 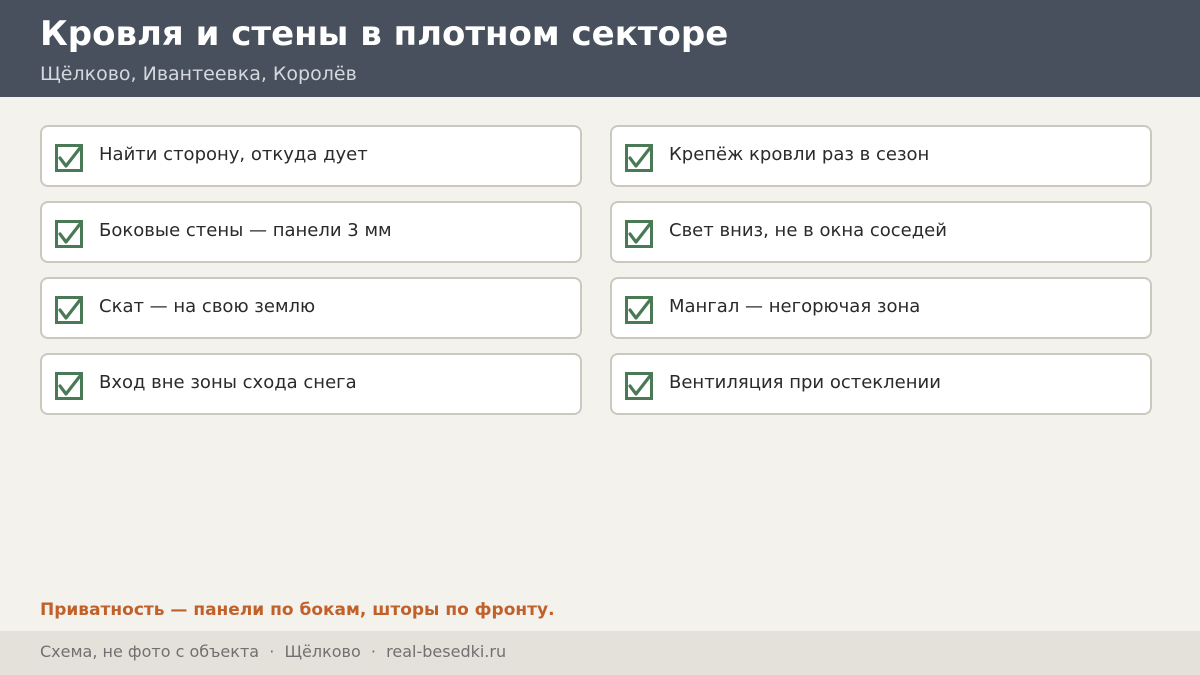 What do you see at coordinates (228, 382) in the screenshot?
I see `checklist-item-label: Вход вне зоны схода снега` at bounding box center [228, 382].